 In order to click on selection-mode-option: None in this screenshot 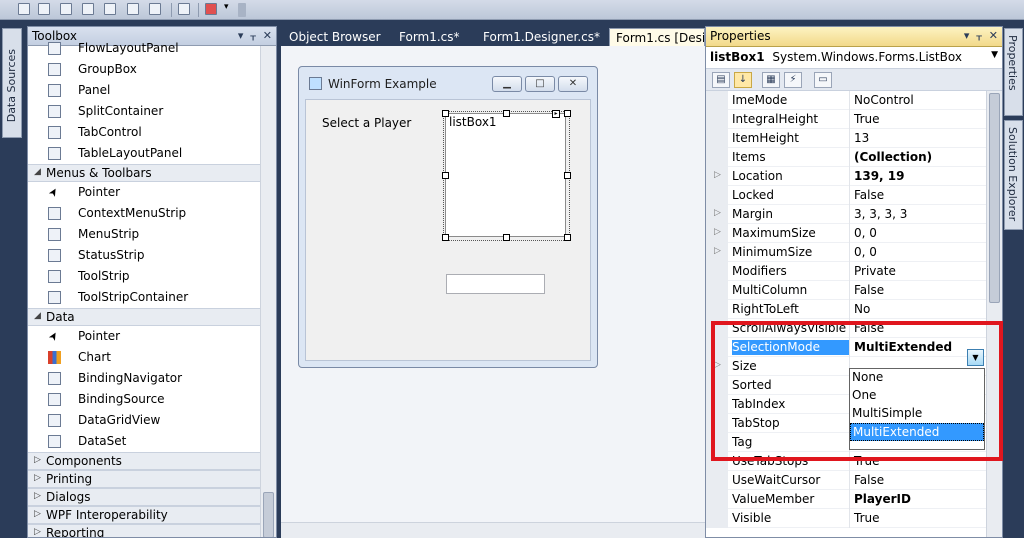, I will do `click(917, 378)`.